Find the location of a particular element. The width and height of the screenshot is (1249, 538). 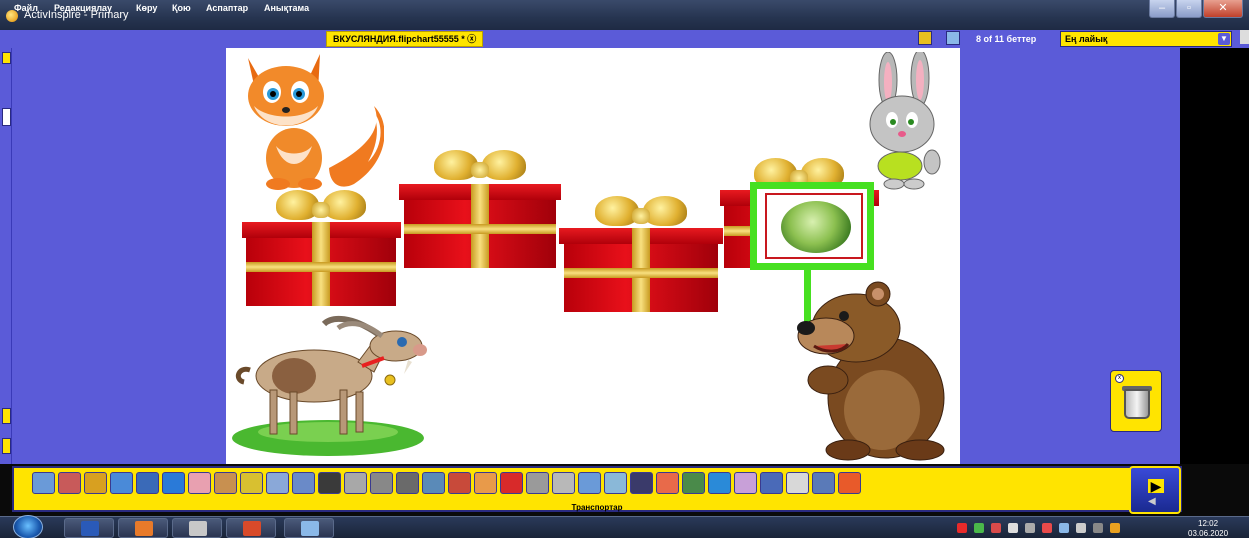

monitor-icon is located at coordinates (1081, 528).